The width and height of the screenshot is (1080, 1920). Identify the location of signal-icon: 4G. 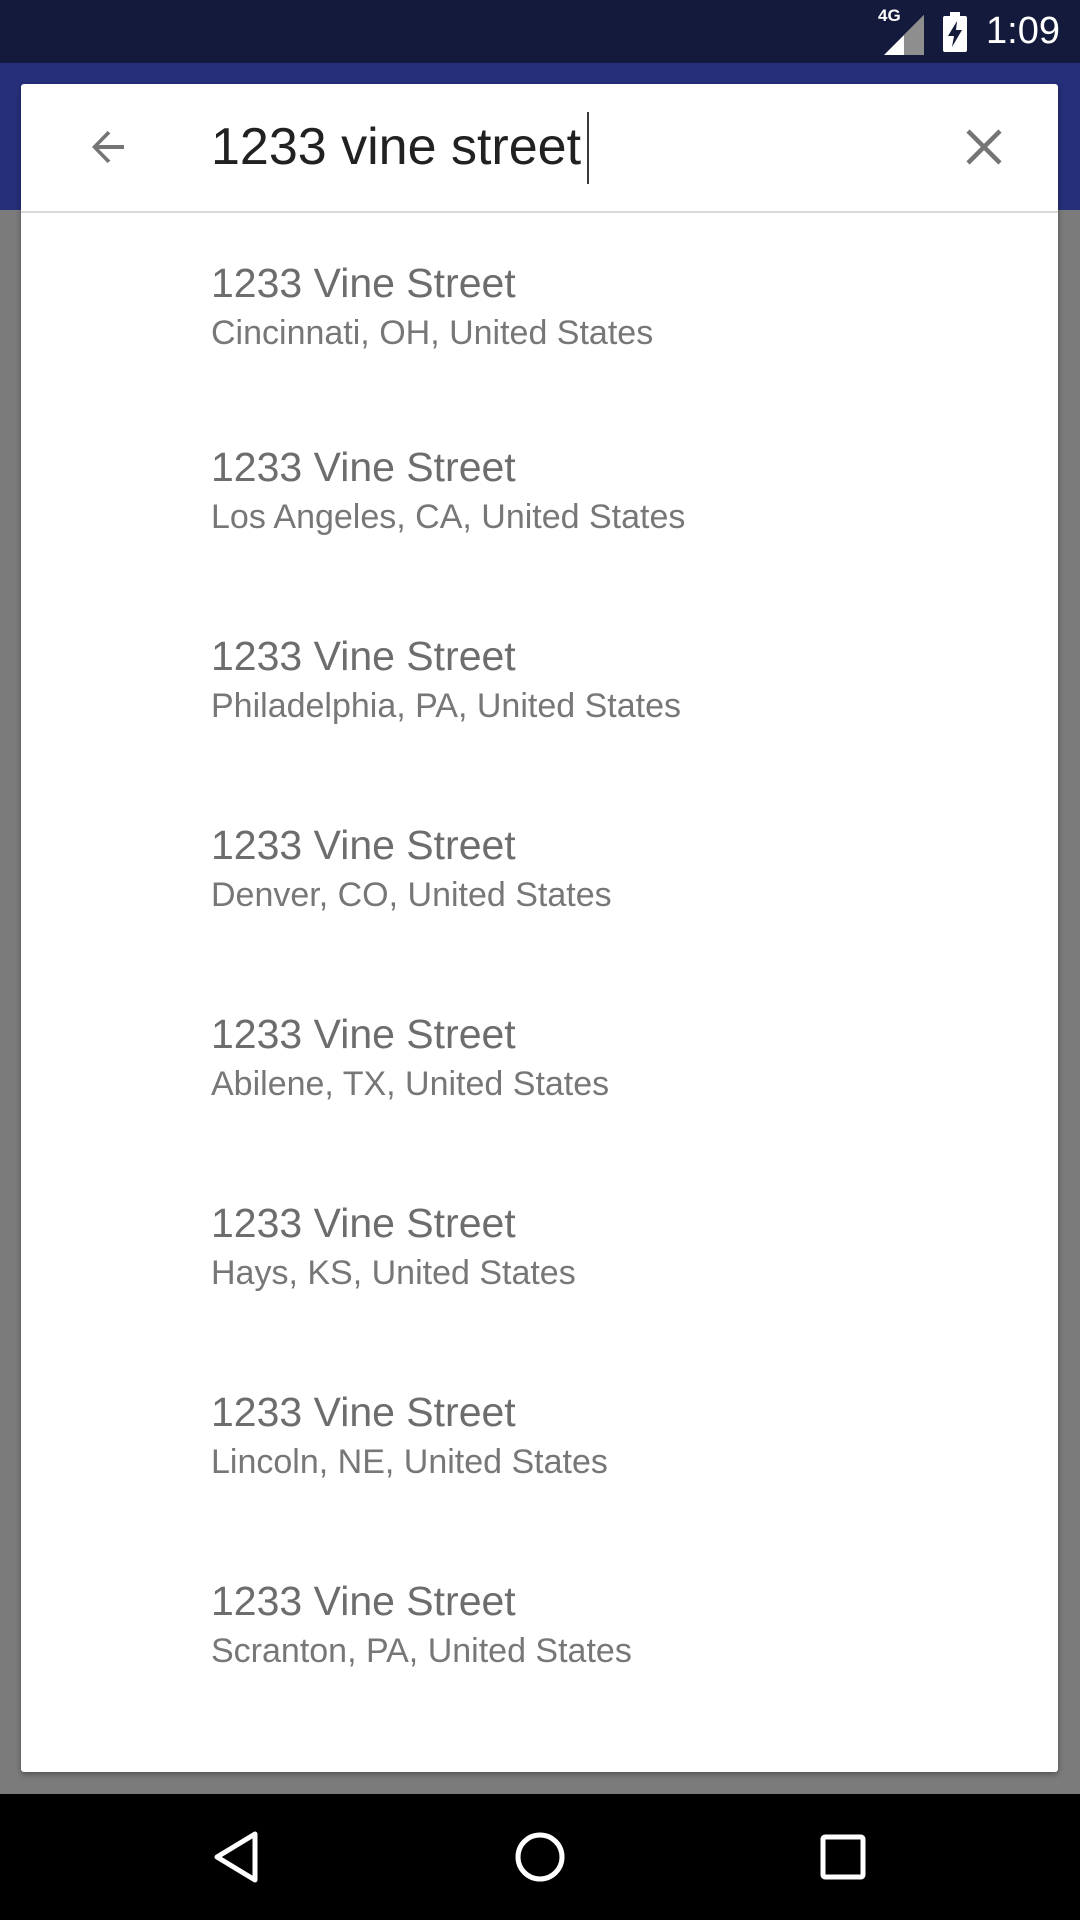
(903, 32).